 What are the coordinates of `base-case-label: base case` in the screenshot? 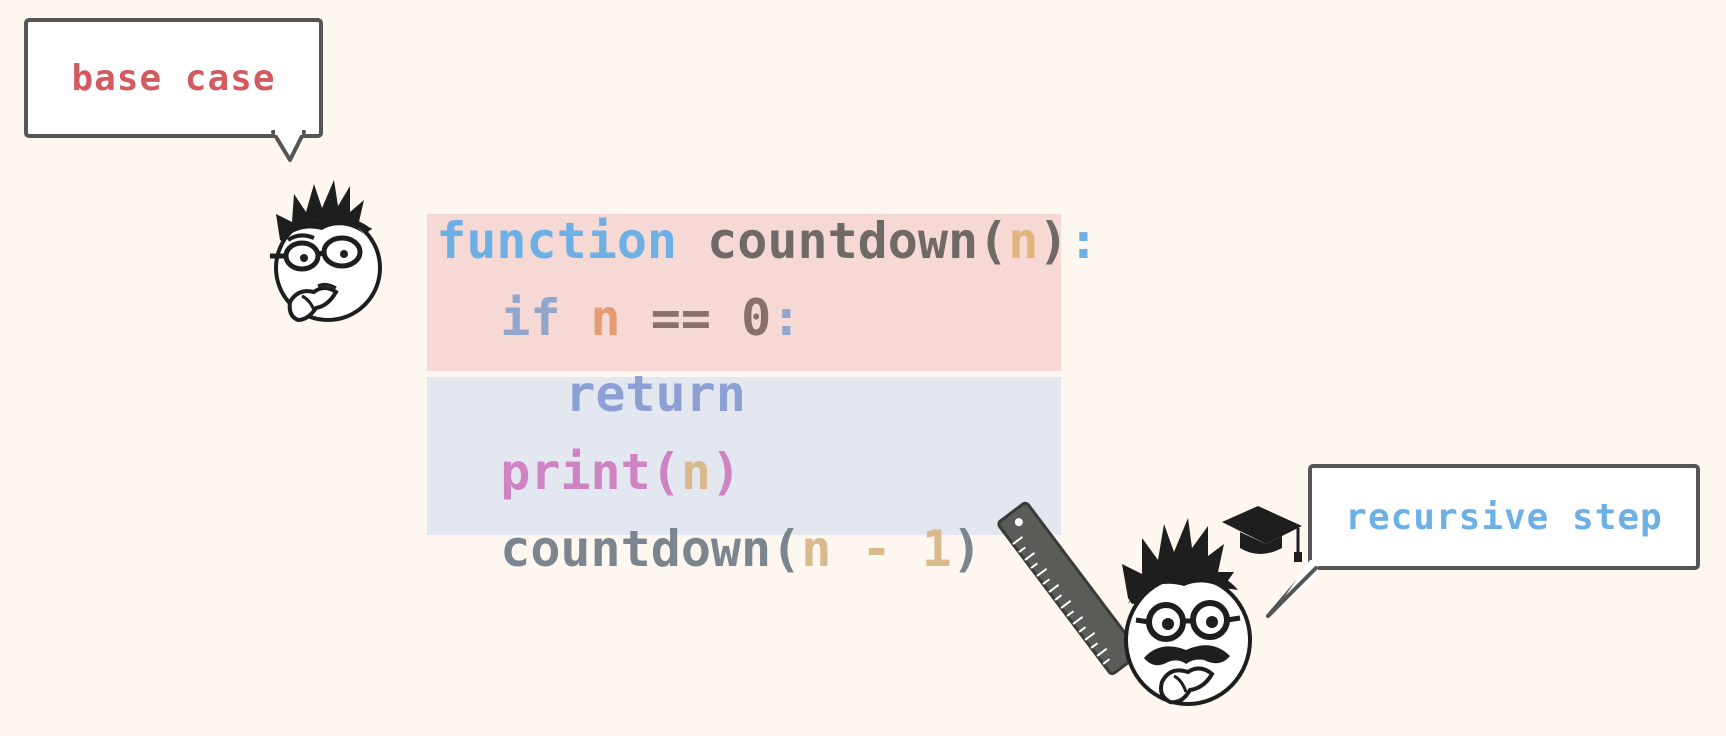 It's located at (173, 78).